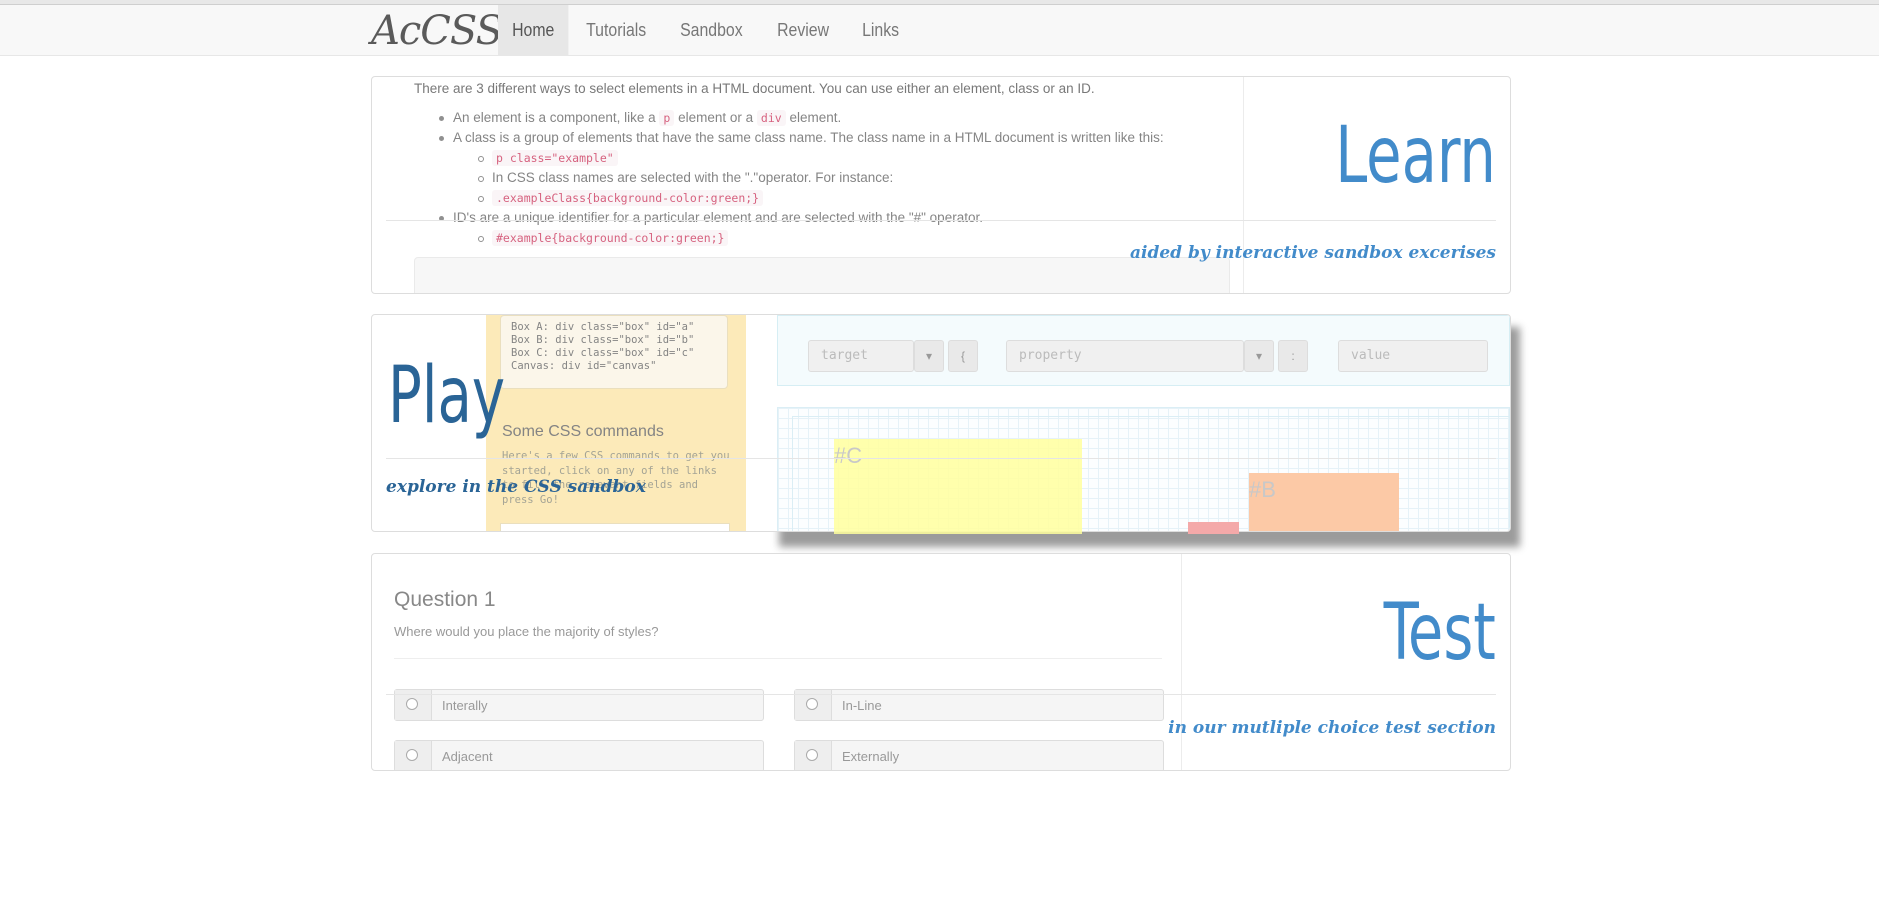 The width and height of the screenshot is (1879, 907). What do you see at coordinates (716, 117) in the screenshot?
I see `bullet-element-text-2: element or a` at bounding box center [716, 117].